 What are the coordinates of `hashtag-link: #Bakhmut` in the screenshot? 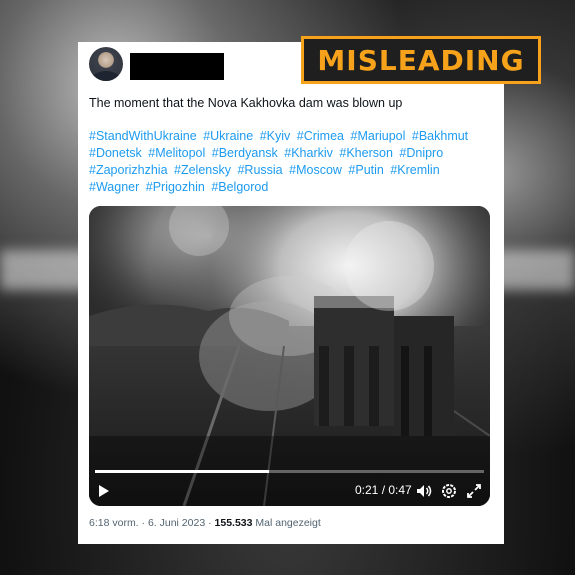 It's located at (440, 136).